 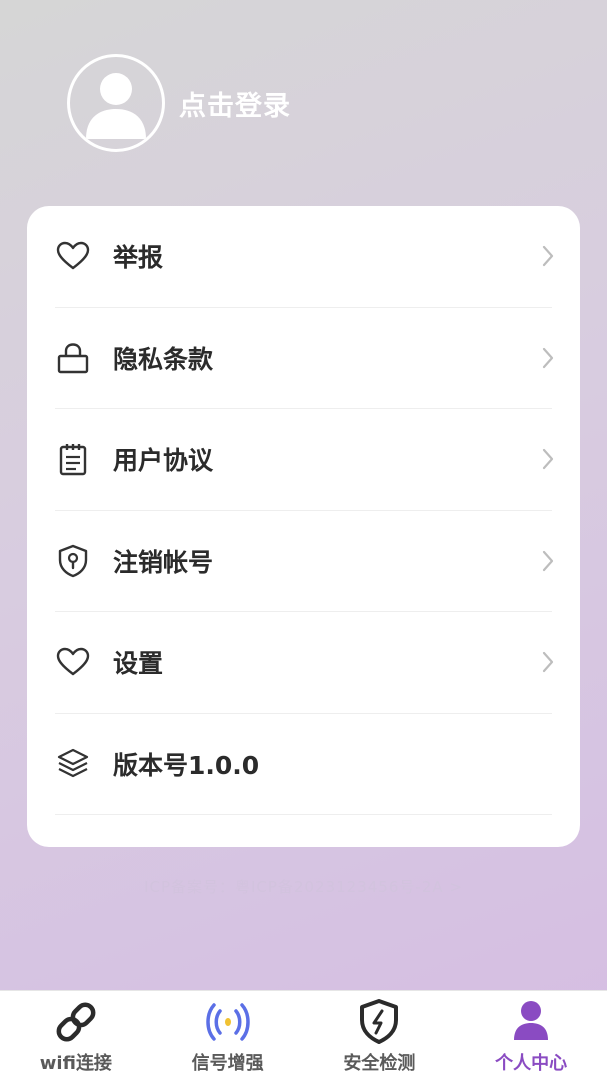 What do you see at coordinates (73, 764) in the screenshot?
I see `layers-icon` at bounding box center [73, 764].